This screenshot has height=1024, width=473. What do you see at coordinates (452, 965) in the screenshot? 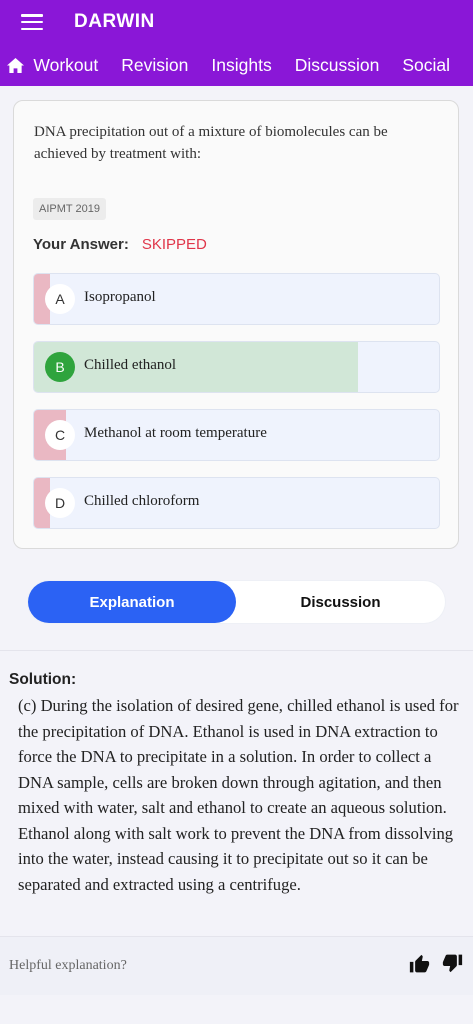
I see `thumbs-down-icon` at bounding box center [452, 965].